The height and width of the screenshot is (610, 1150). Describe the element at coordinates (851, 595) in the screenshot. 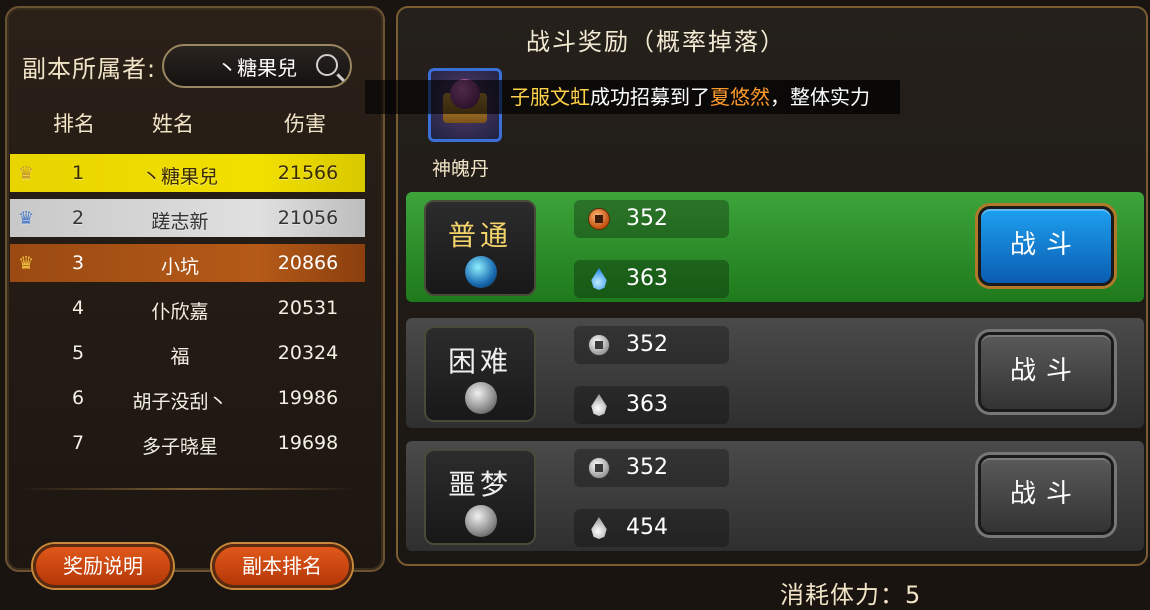

I see `stamina-cost: 消耗体力：5` at that location.